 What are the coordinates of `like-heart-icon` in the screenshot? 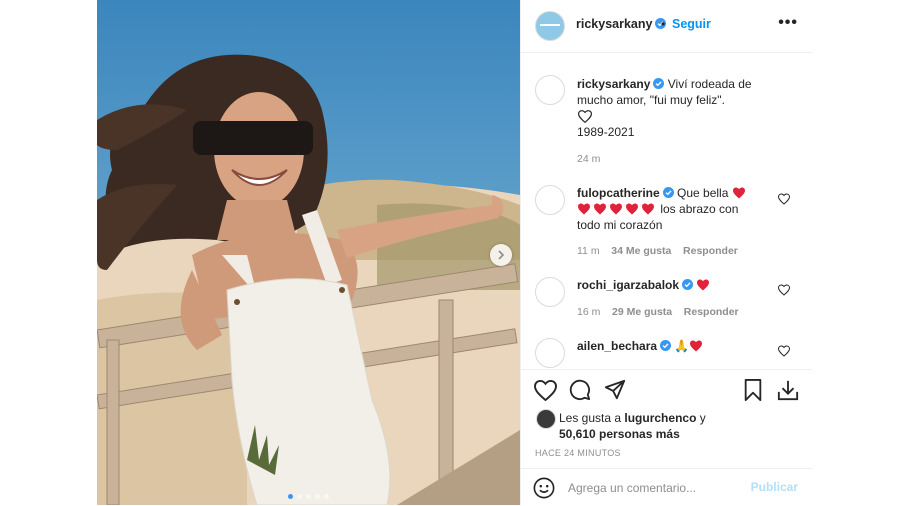 It's located at (545, 390).